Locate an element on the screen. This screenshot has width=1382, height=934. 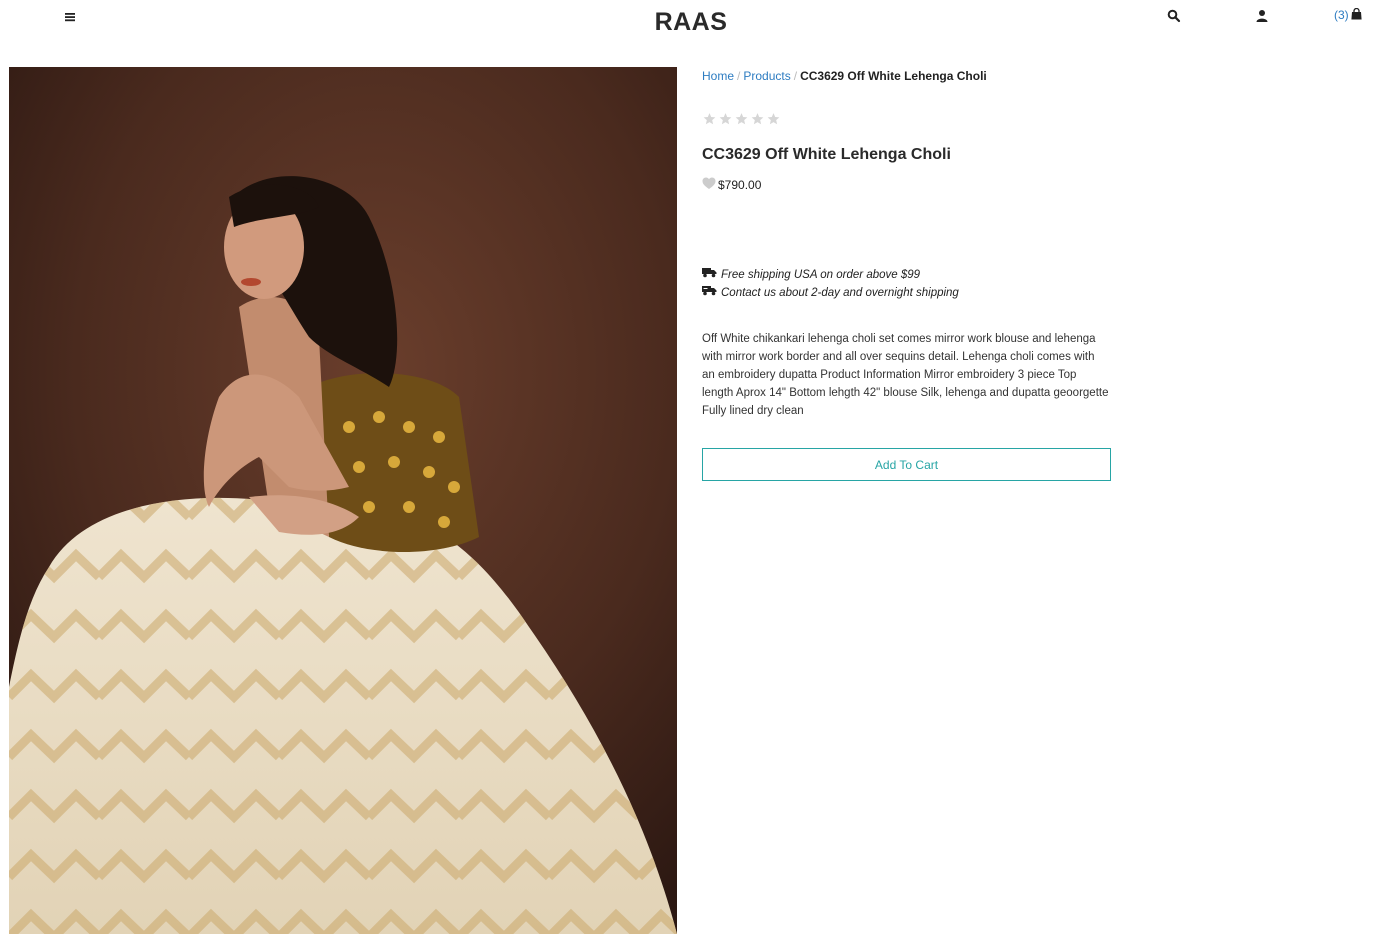
star-rating is located at coordinates (907, 119).